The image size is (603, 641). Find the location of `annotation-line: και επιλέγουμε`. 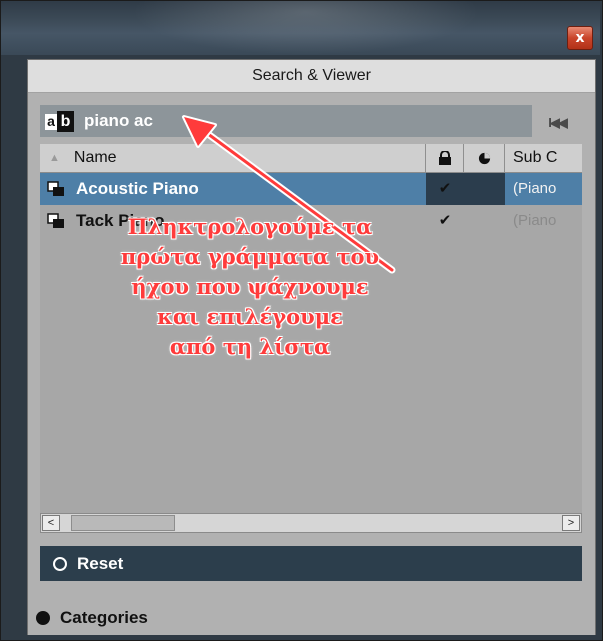

annotation-line: και επιλέγουμε is located at coordinates (250, 316).